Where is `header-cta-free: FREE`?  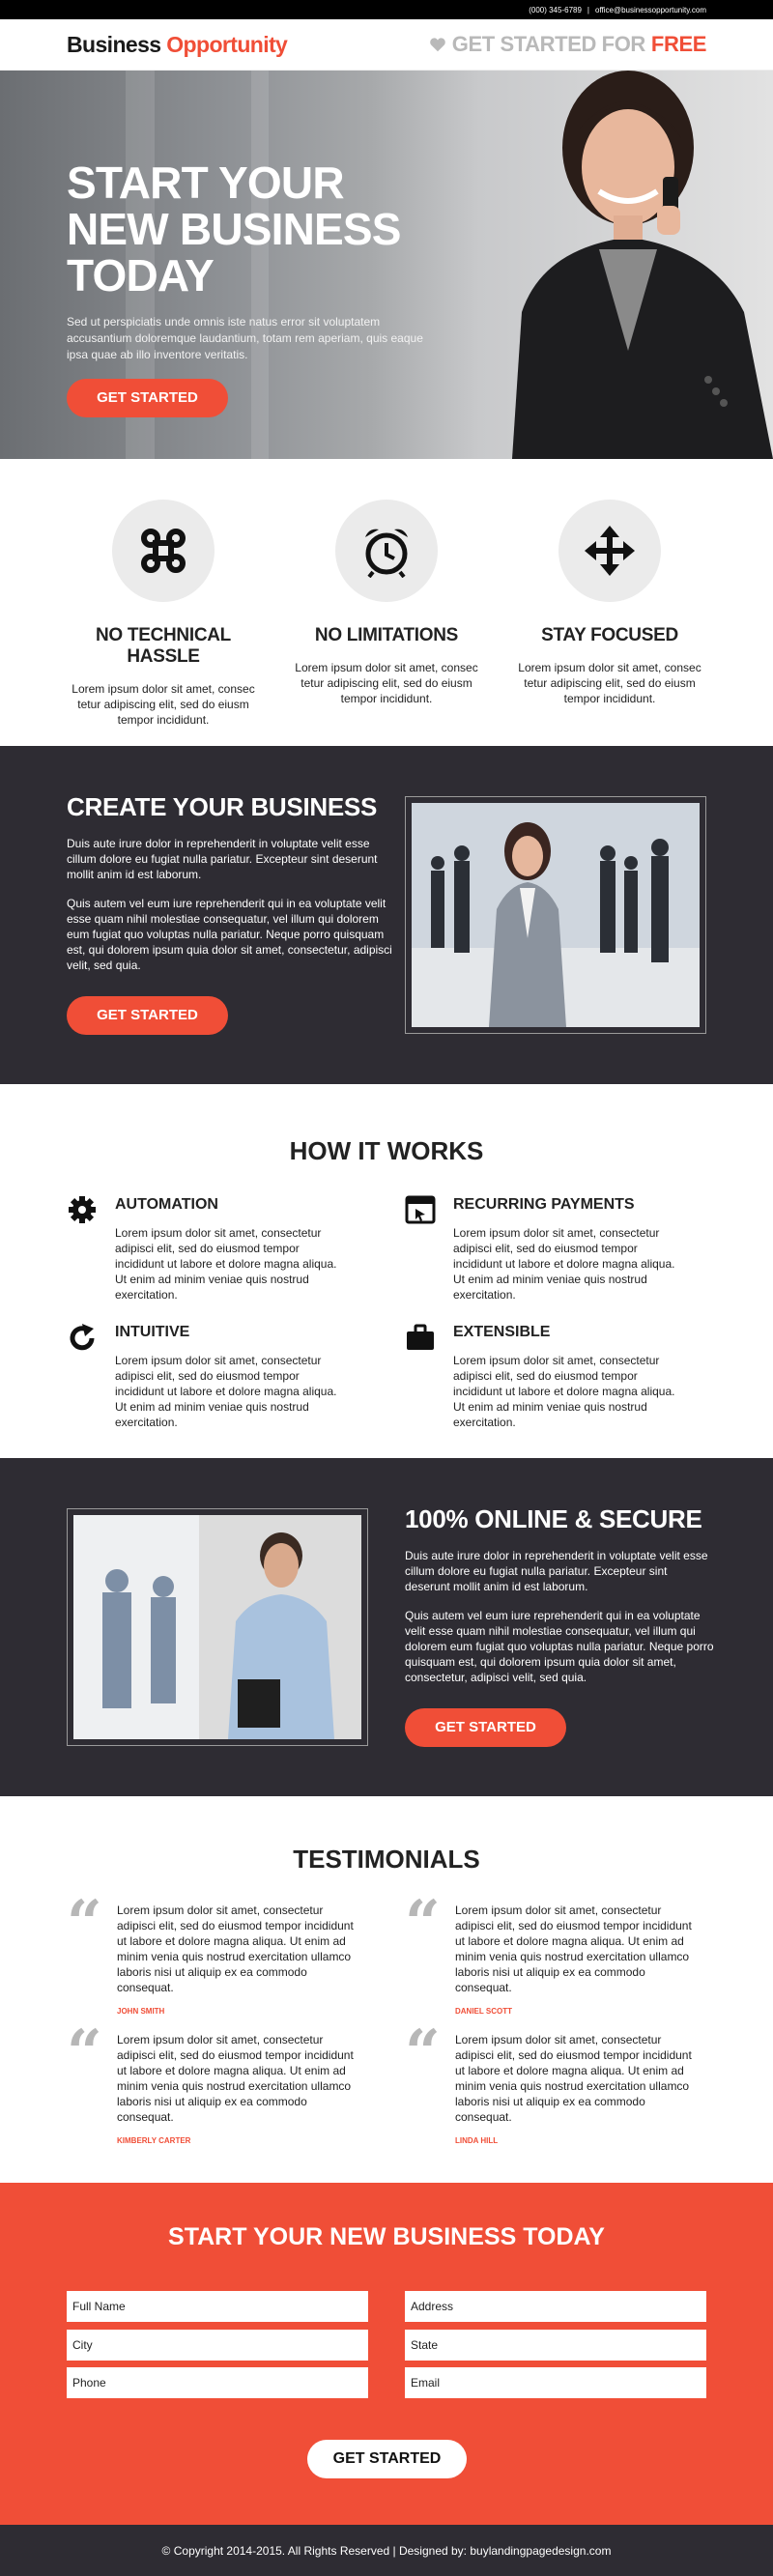 header-cta-free: FREE is located at coordinates (678, 44).